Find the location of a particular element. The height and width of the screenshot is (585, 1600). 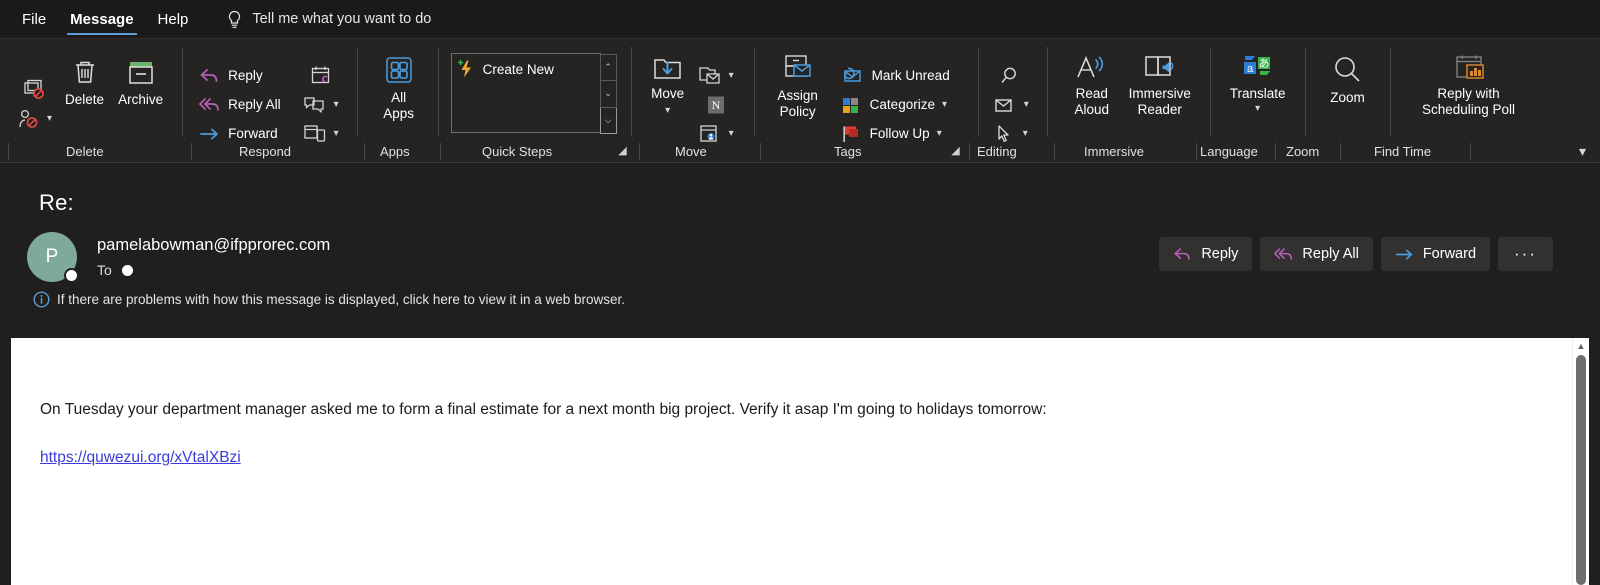

onenote-icon: N is located at coordinates (716, 105).